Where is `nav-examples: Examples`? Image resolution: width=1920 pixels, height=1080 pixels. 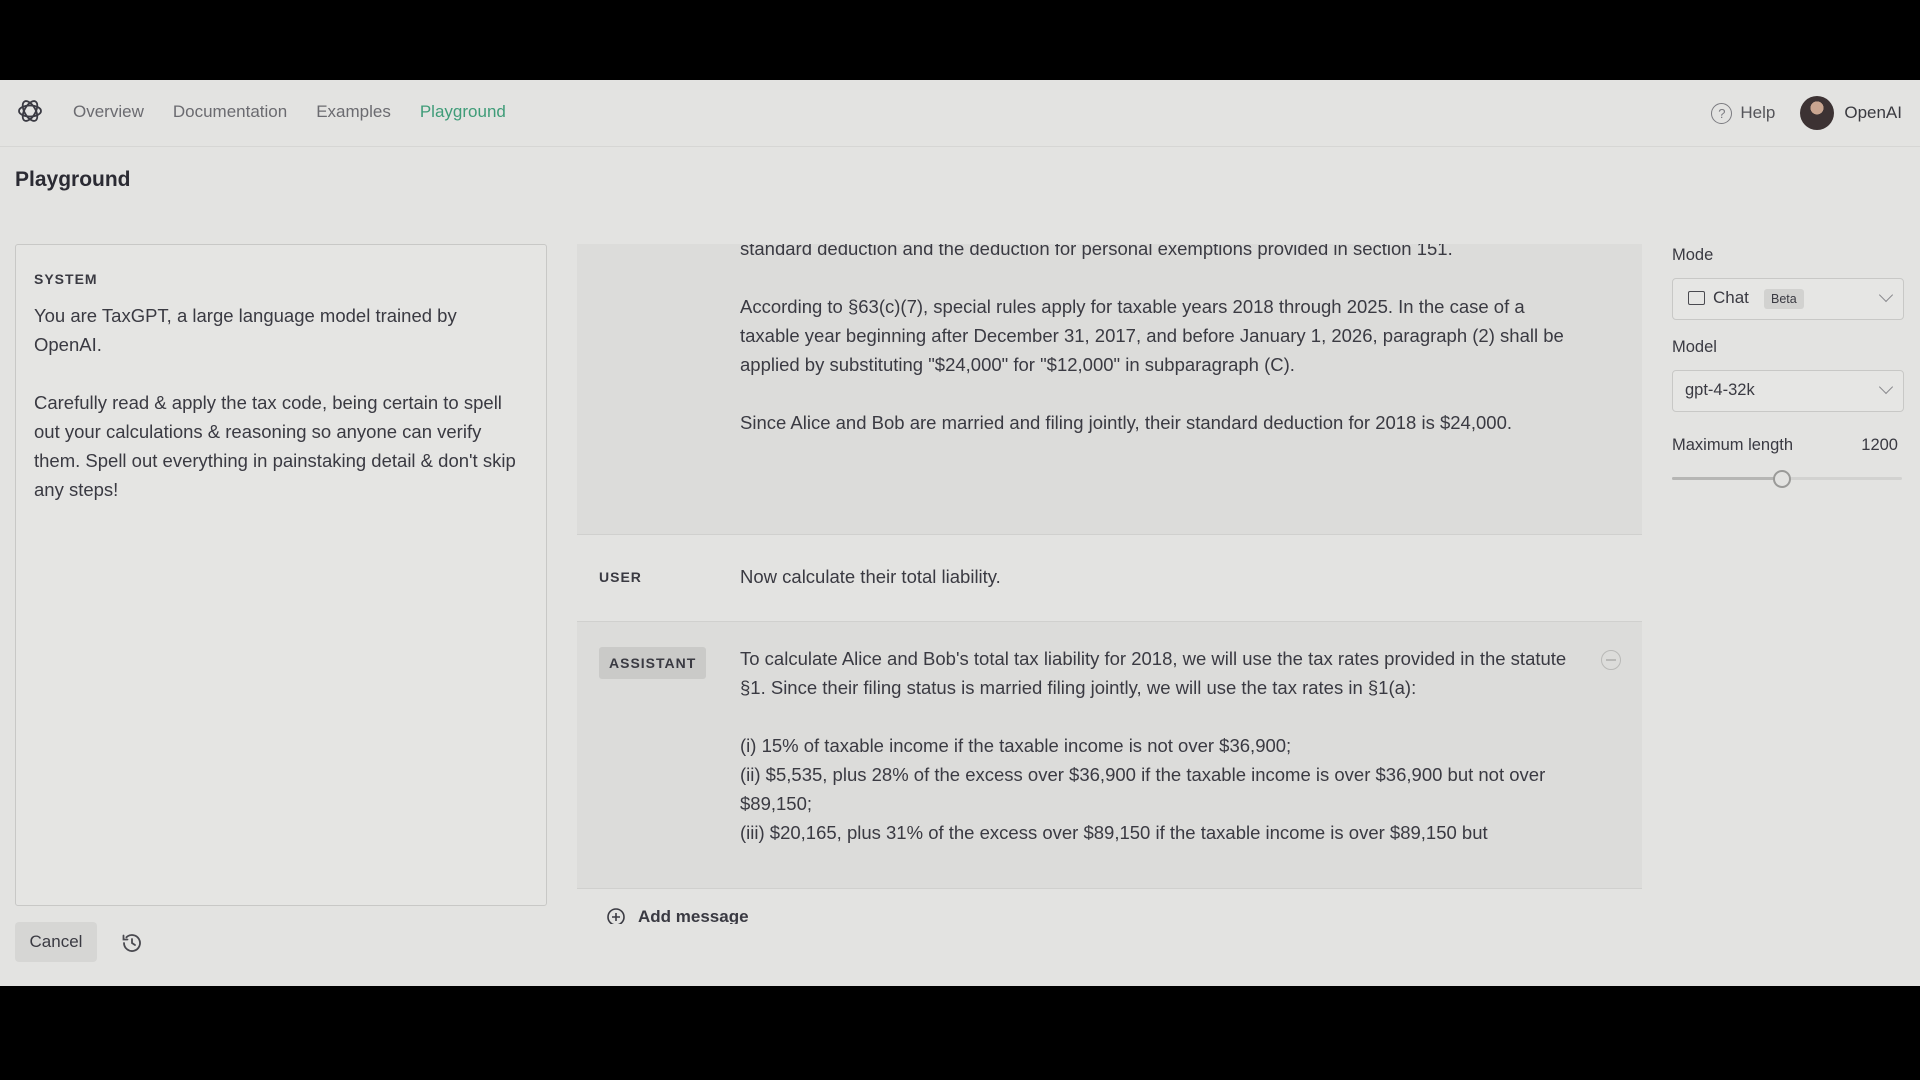
nav-examples: Examples is located at coordinates (353, 112).